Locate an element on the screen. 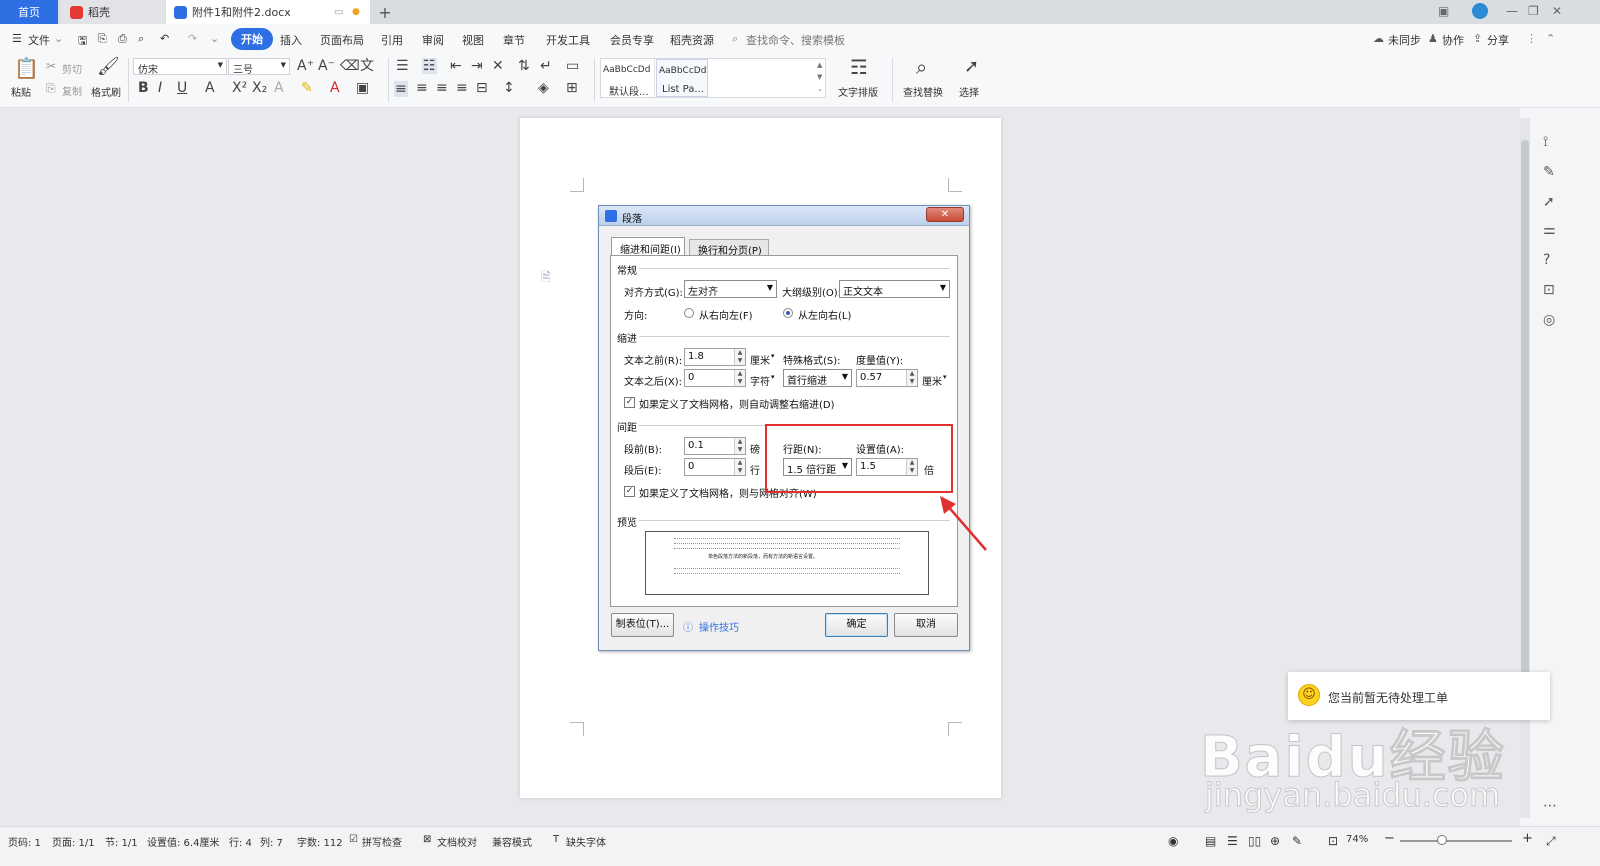 Image resolution: width=1600 pixels, height=866 pixels. zoom-out-icon: − is located at coordinates (1389, 838).